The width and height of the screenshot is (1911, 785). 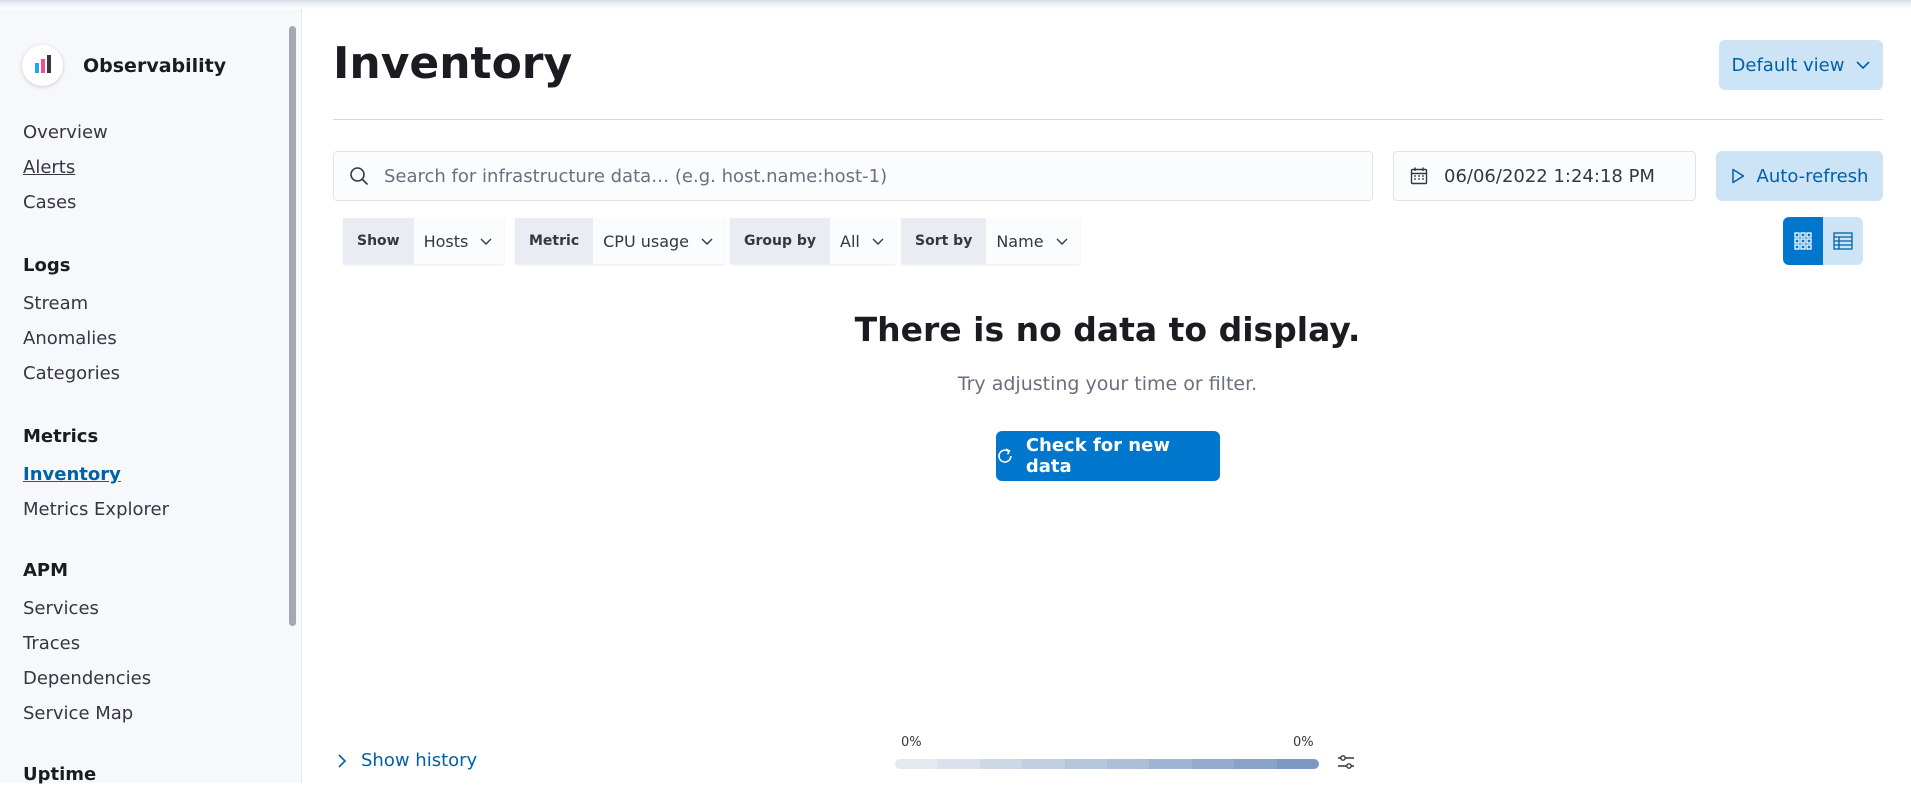 I want to click on table-icon, so click(x=1843, y=241).